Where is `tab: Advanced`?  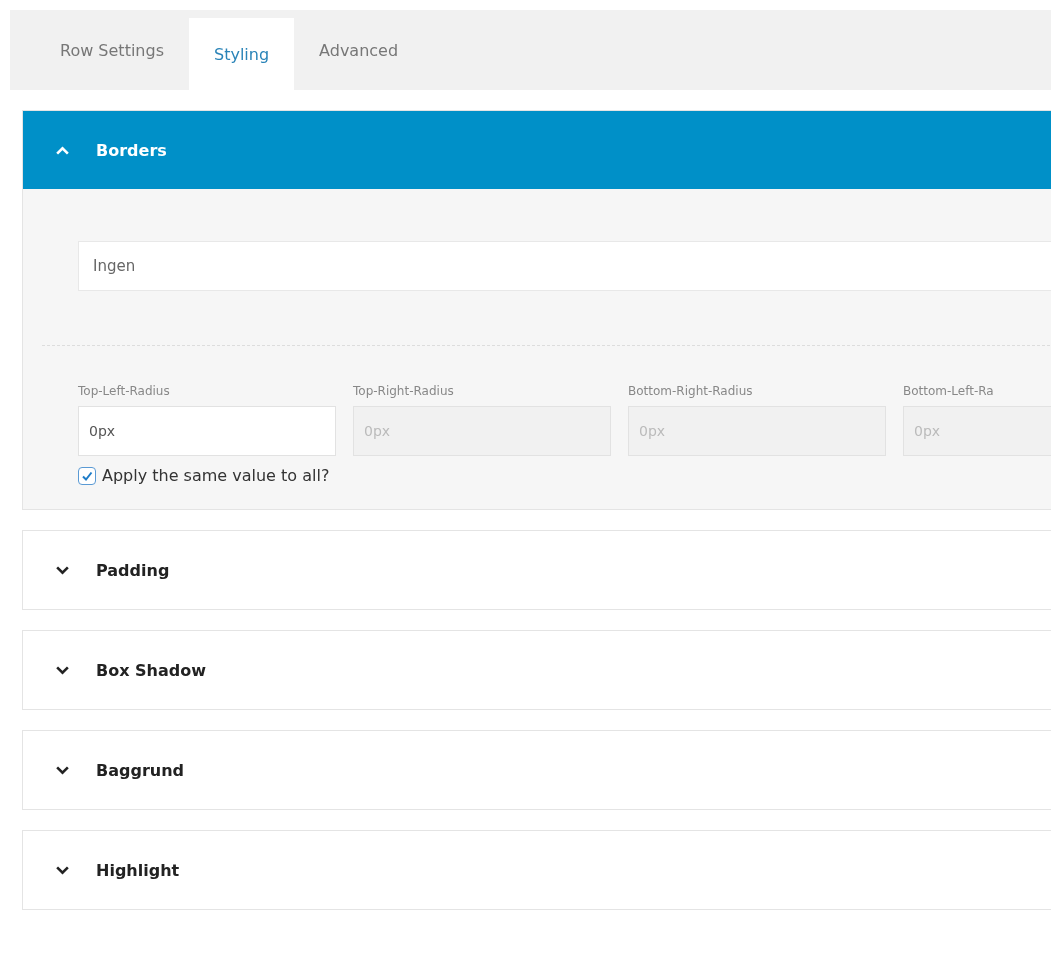
tab: Advanced is located at coordinates (359, 50).